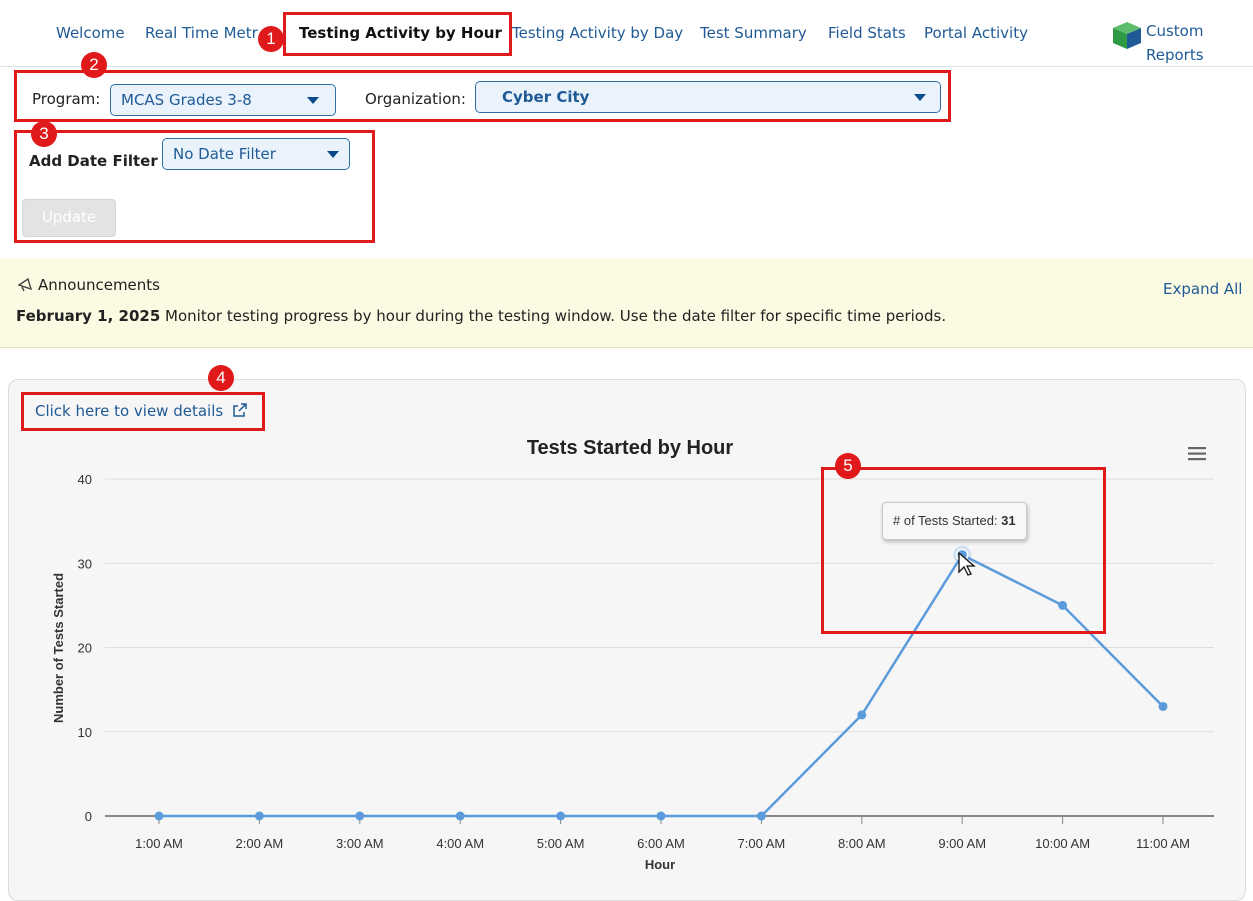 This screenshot has width=1253, height=901. I want to click on y-axis: 0 10 20 30 40, so click(85, 648).